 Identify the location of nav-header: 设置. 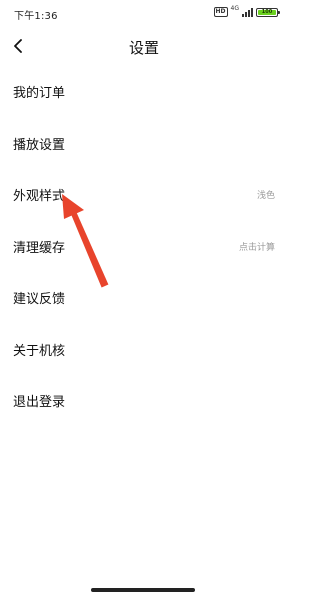
(144, 46).